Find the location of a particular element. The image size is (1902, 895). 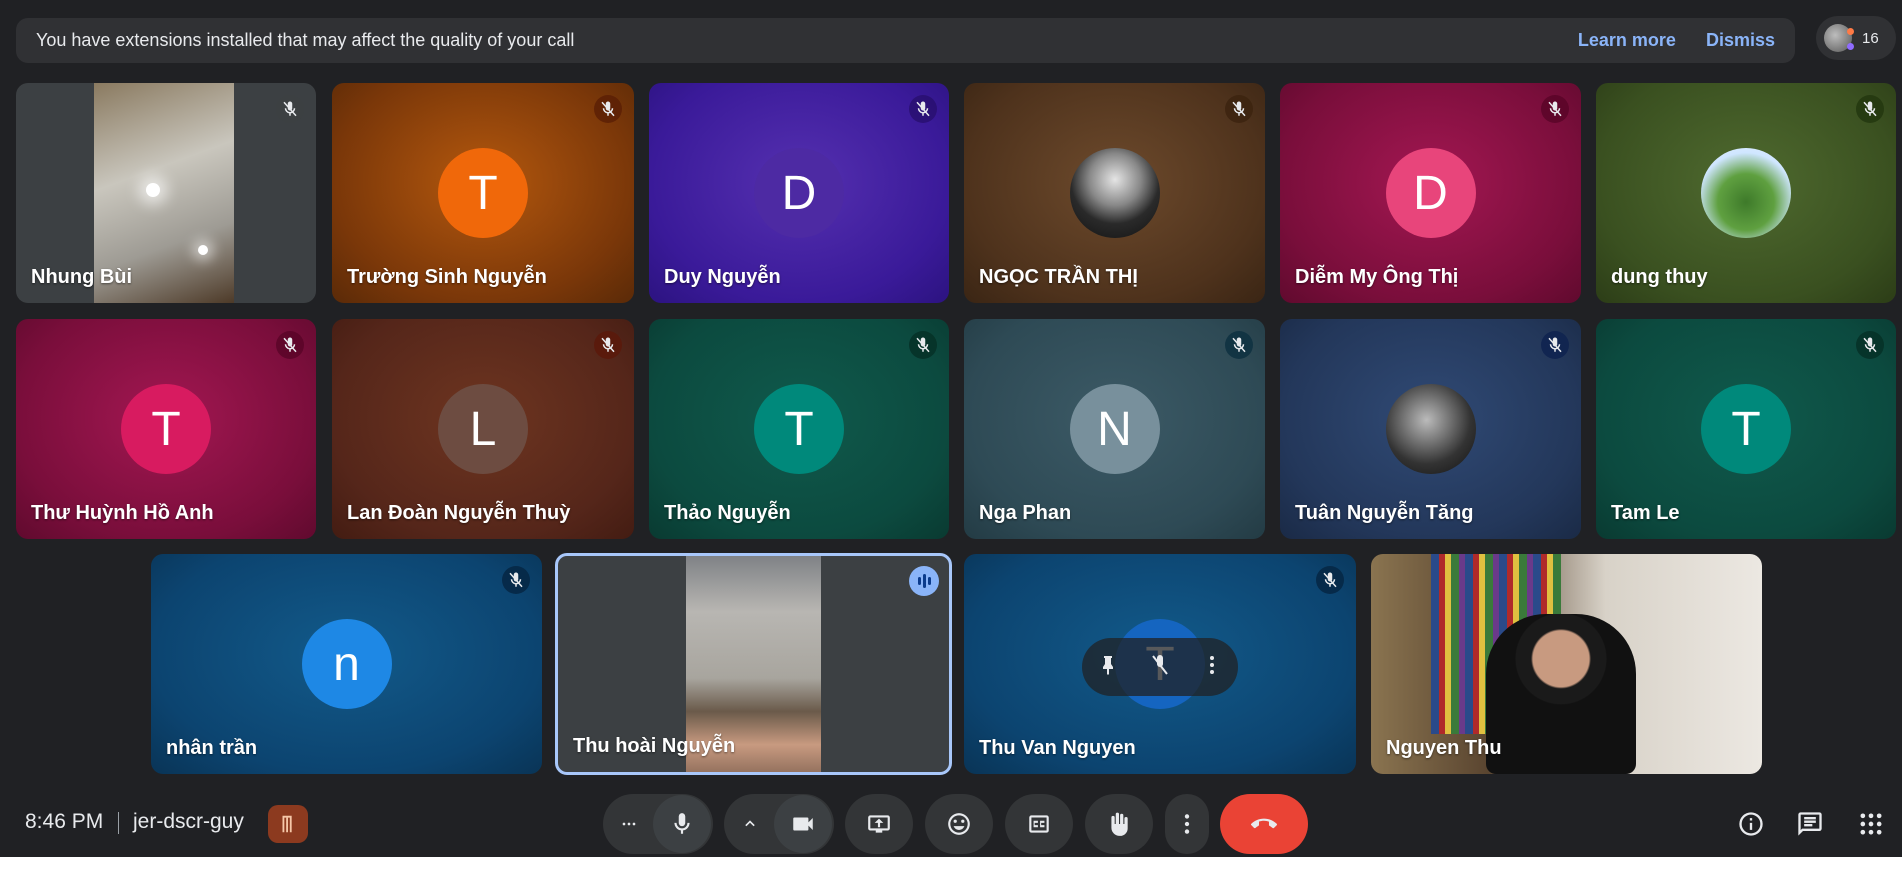

hang-up-icon is located at coordinates (1264, 823).